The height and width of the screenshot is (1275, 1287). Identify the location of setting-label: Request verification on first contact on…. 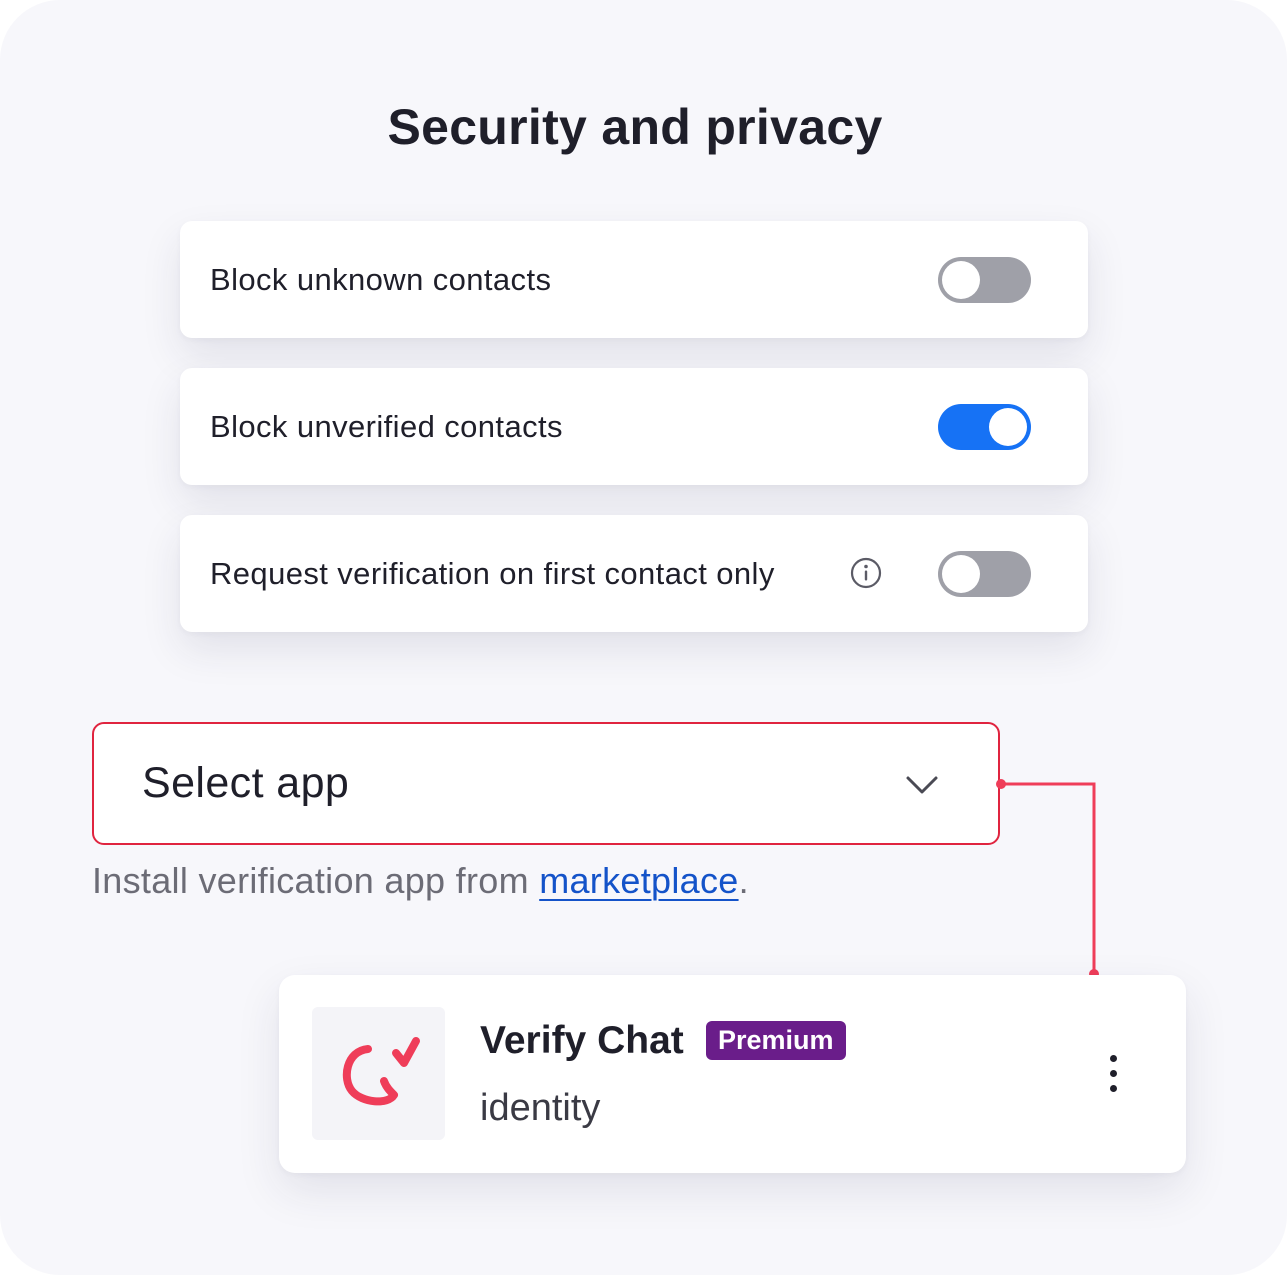
(492, 573).